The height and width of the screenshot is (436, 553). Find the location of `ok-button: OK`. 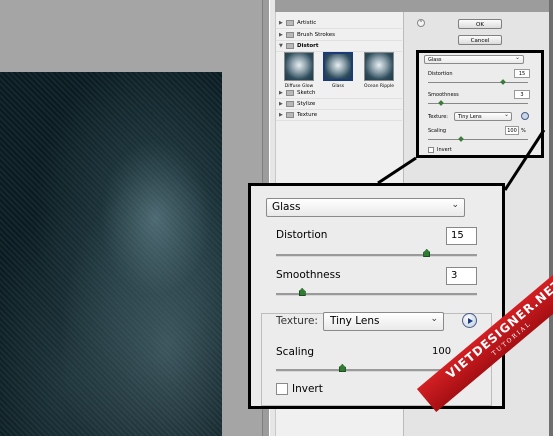

ok-button: OK is located at coordinates (480, 24).